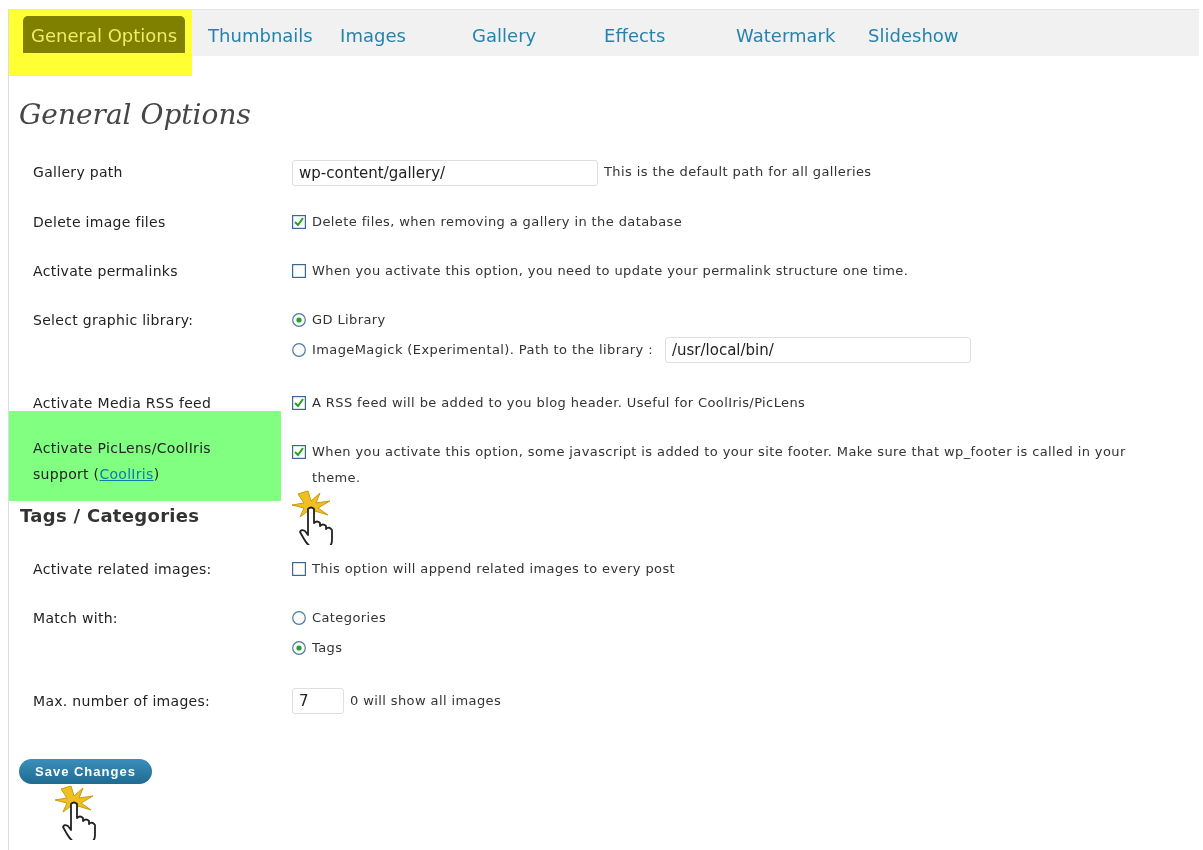 This screenshot has height=850, width=1203. What do you see at coordinates (817, 349) in the screenshot?
I see `text-field: /usr/local/bin/` at bounding box center [817, 349].